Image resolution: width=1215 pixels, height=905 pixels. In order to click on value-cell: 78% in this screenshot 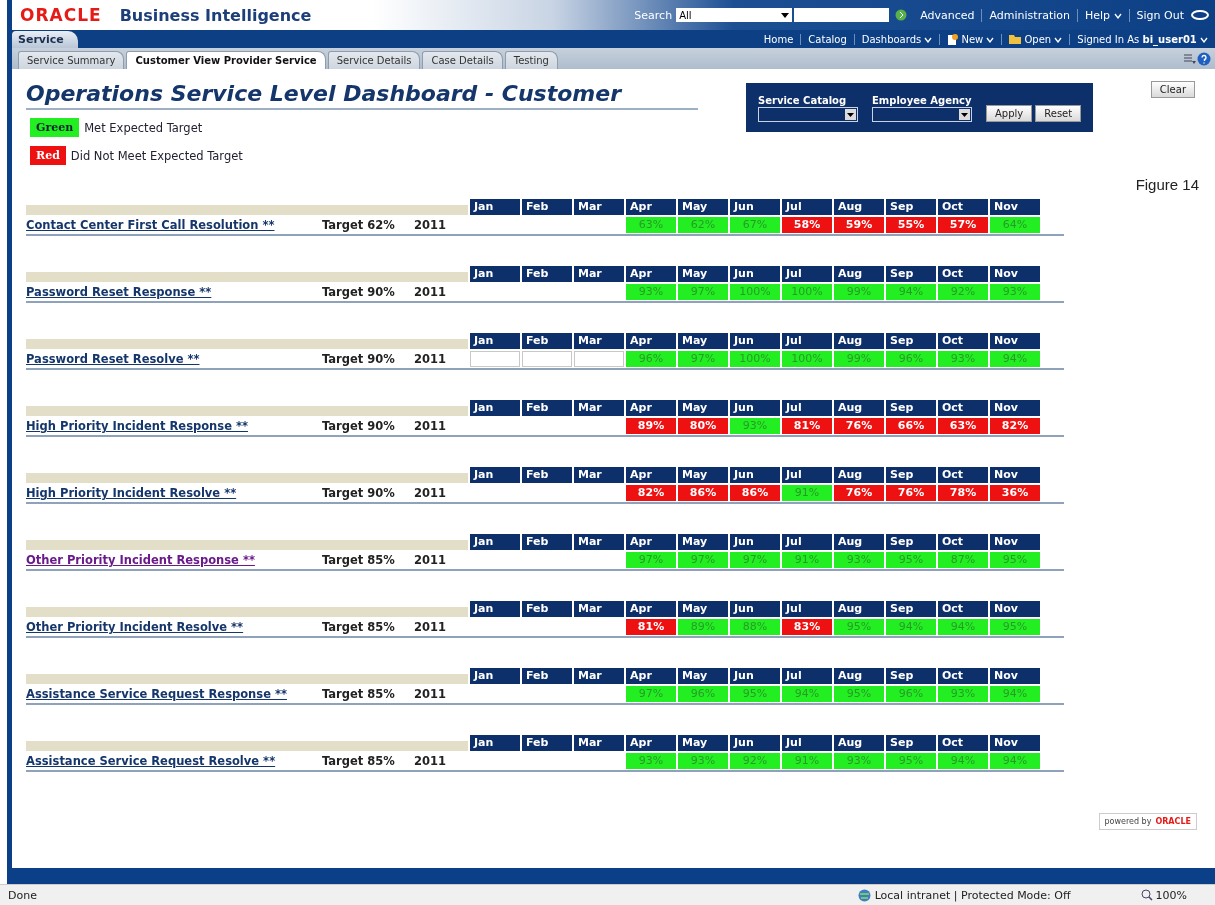, I will do `click(963, 493)`.